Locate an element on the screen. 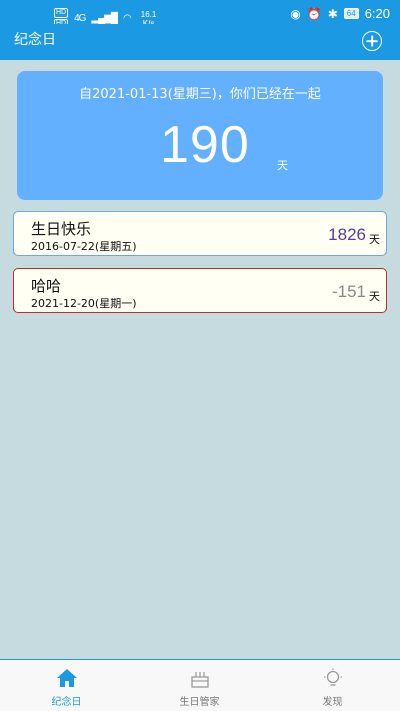 The height and width of the screenshot is (711, 400). event-name: 哈哈 is located at coordinates (46, 286).